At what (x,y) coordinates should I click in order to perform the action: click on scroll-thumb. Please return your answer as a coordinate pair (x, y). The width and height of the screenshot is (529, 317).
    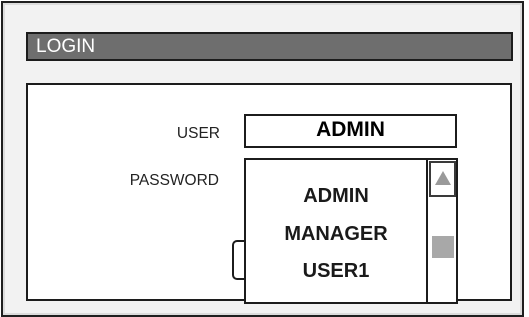
    Looking at the image, I should click on (443, 247).